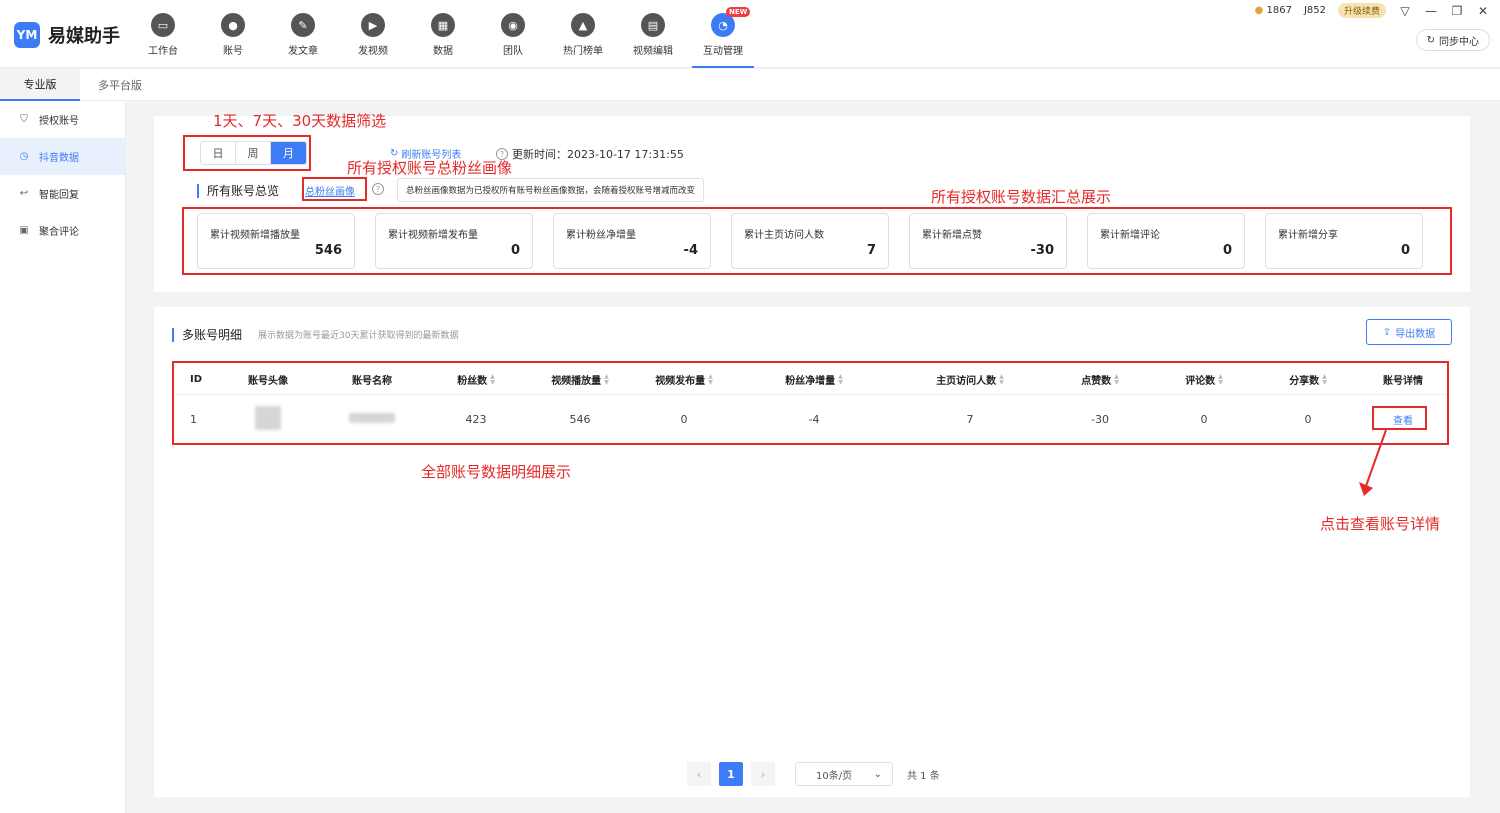 The image size is (1500, 813). Describe the element at coordinates (513, 25) in the screenshot. I see `team-icon: ◉` at that location.